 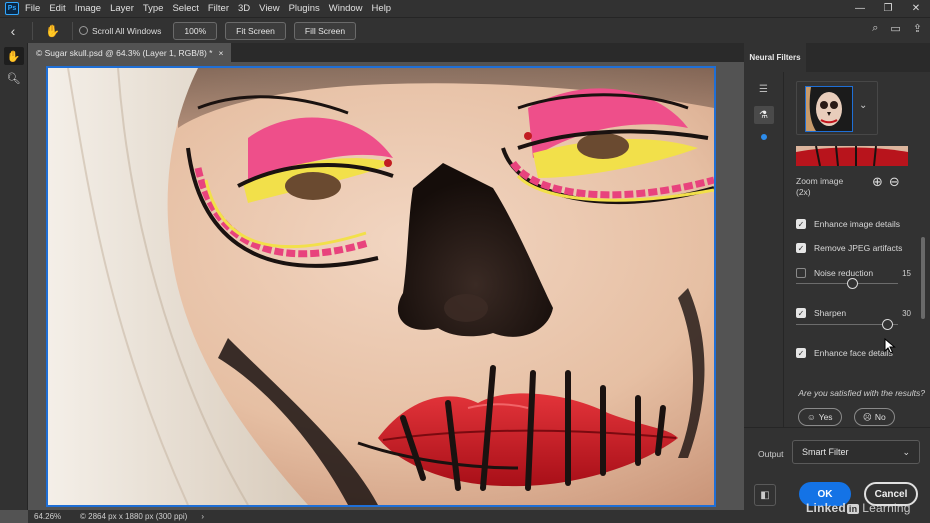 What do you see at coordinates (185, 8) in the screenshot?
I see `menu-select: Select` at bounding box center [185, 8].